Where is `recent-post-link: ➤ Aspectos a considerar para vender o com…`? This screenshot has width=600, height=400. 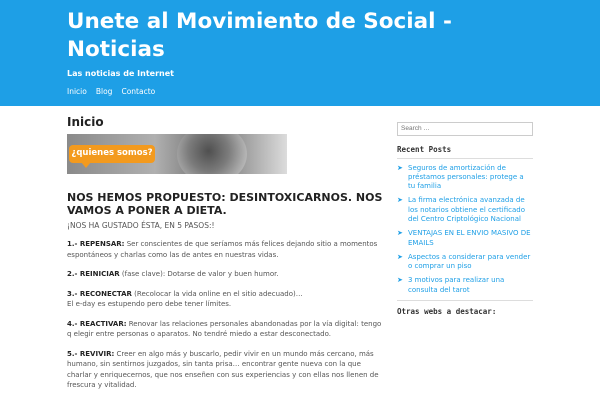
recent-post-link: ➤ Aspectos a considerar para vender o com… is located at coordinates (465, 262).